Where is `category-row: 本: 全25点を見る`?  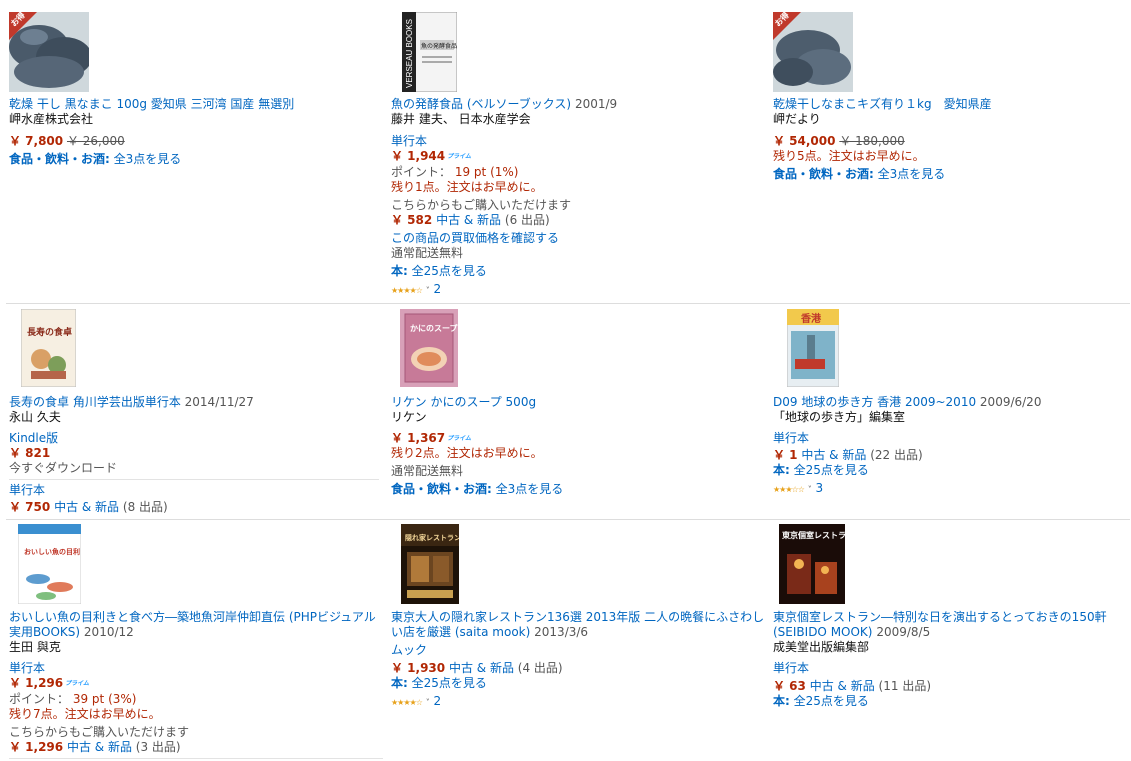
category-row: 本: 全25点を見る is located at coordinates (821, 701).